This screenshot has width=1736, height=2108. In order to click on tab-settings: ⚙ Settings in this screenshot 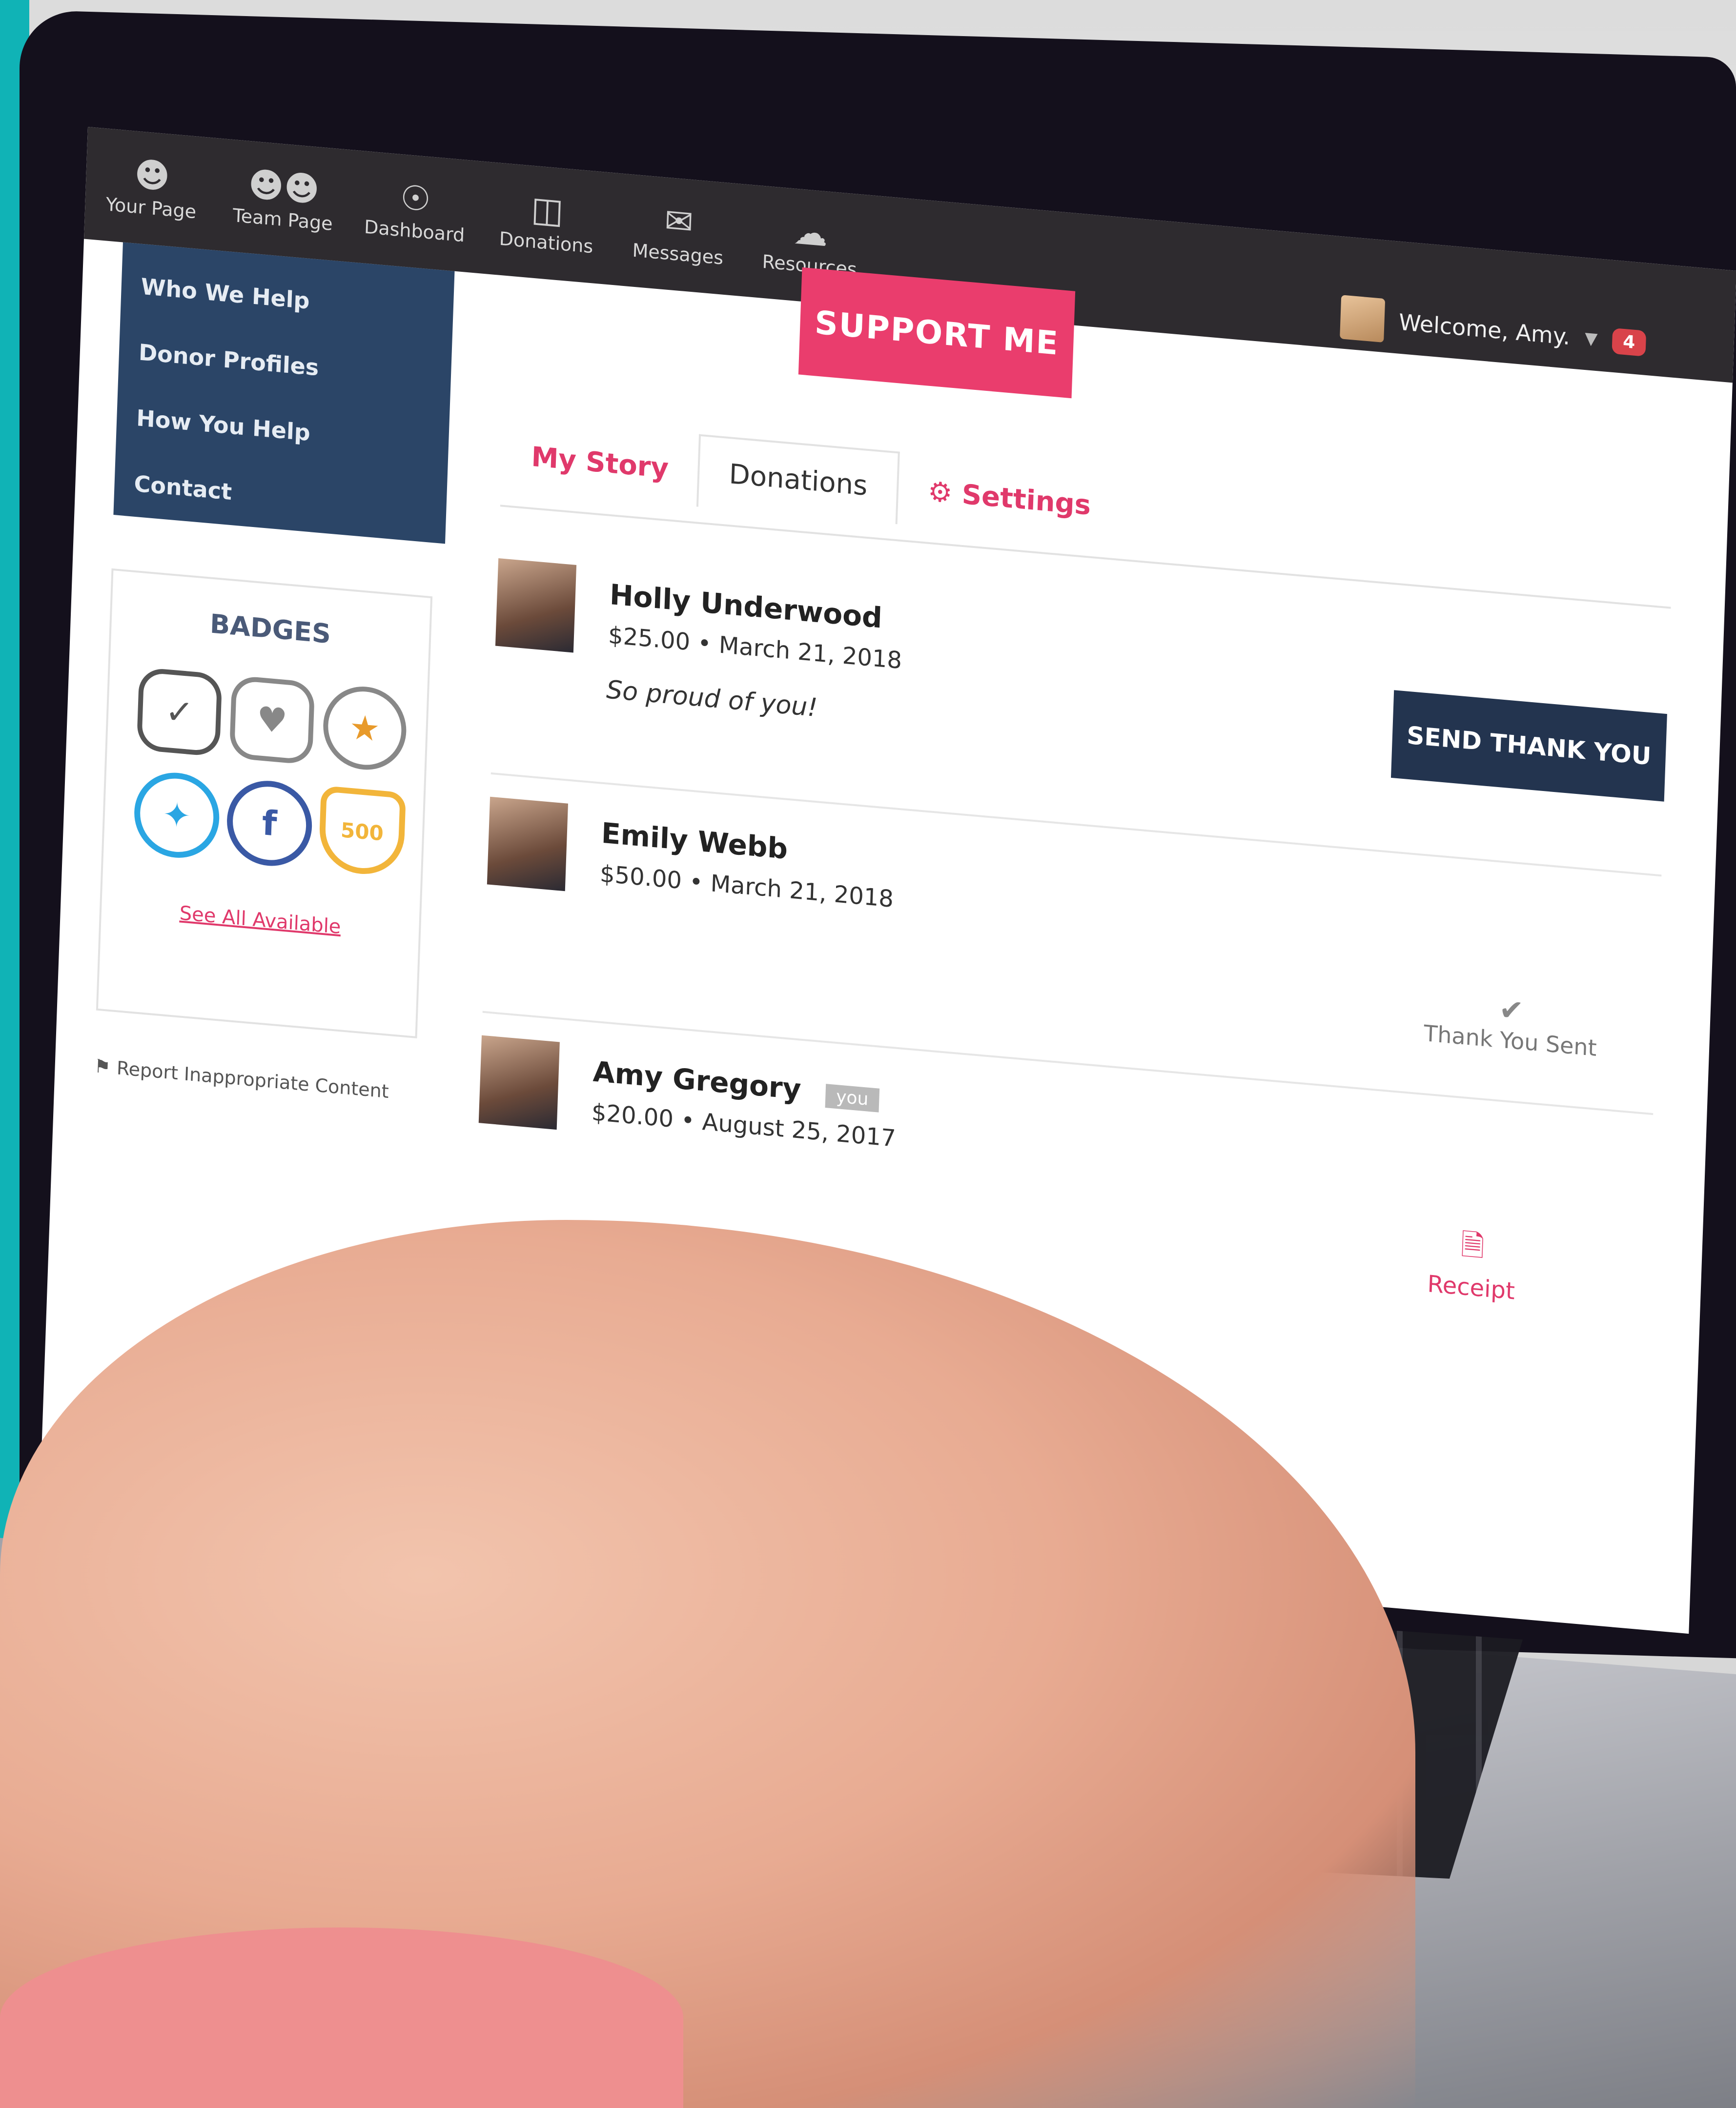, I will do `click(1010, 499)`.